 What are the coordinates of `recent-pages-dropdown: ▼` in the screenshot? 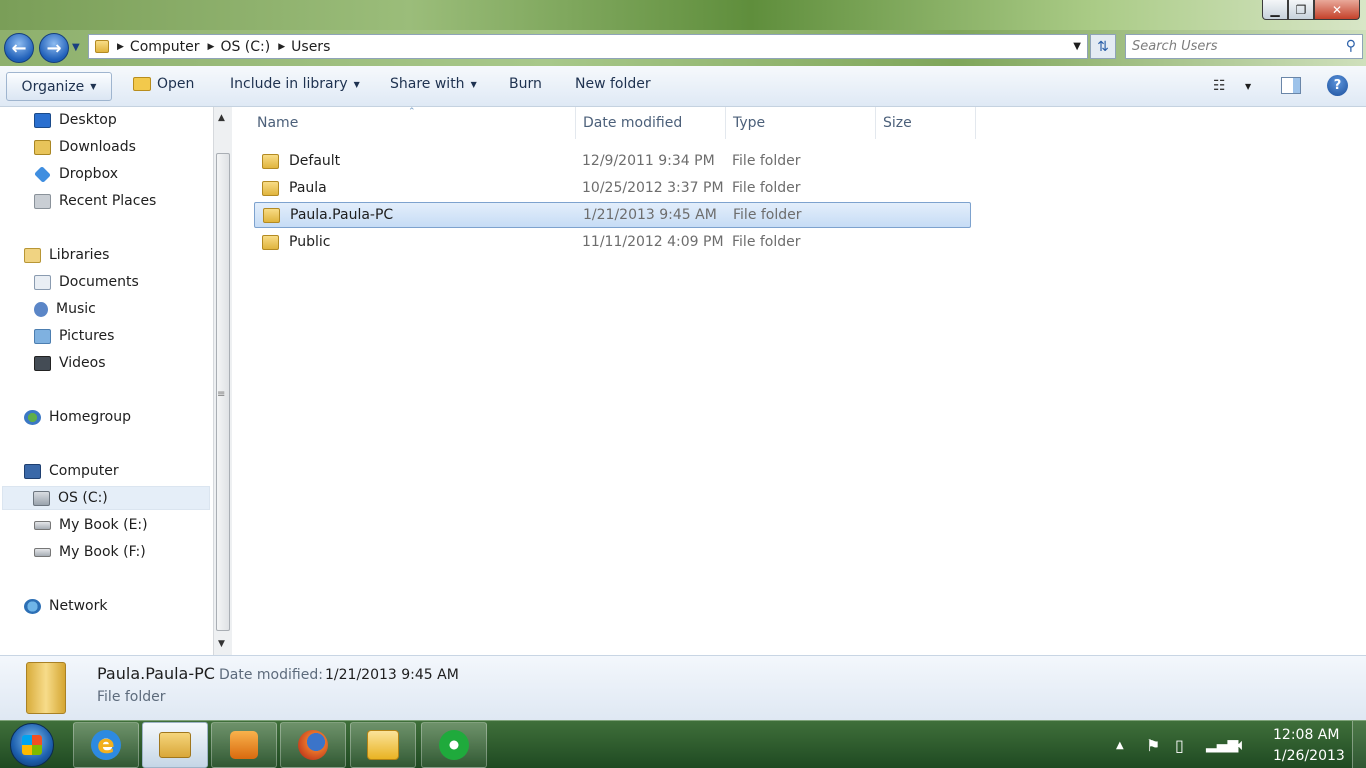 It's located at (76, 47).